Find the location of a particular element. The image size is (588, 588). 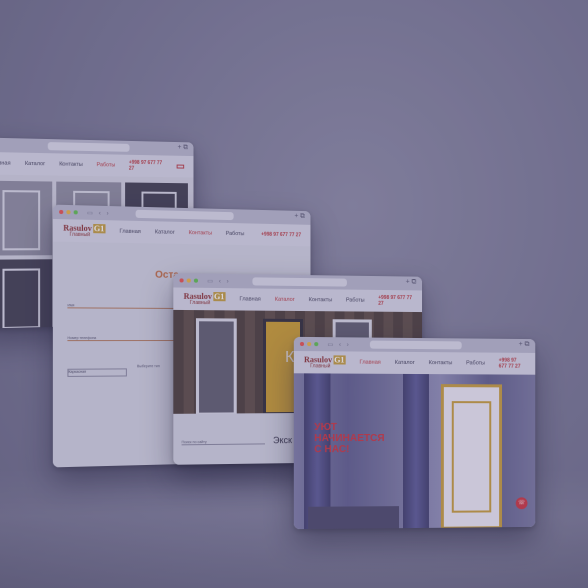

search-input: Поиск по сайту is located at coordinates (223, 442).